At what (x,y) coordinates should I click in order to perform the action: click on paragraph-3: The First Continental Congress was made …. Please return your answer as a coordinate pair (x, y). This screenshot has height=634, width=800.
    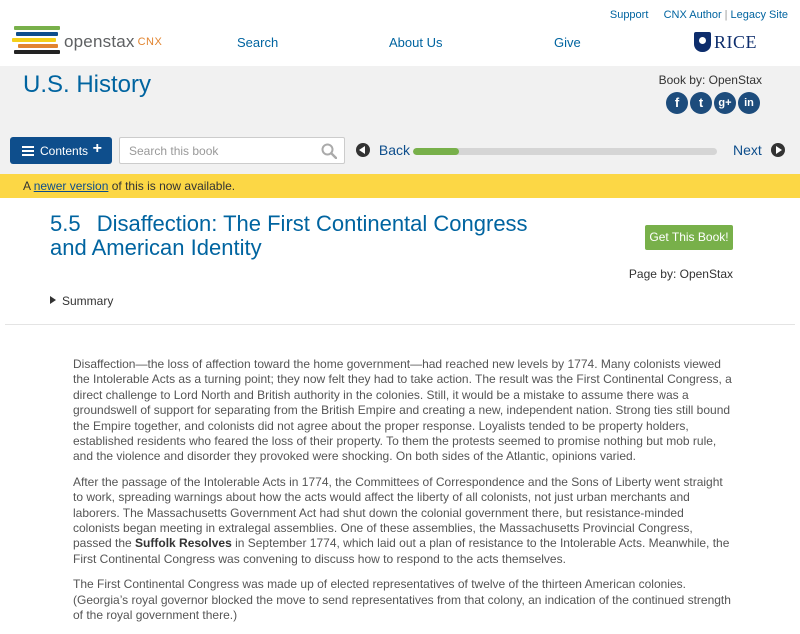
    Looking at the image, I should click on (402, 600).